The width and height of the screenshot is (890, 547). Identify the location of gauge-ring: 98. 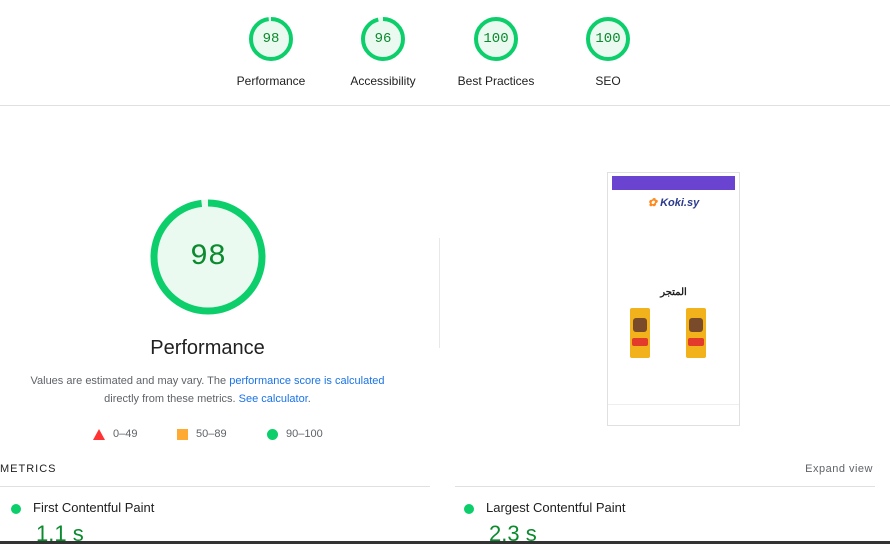
(271, 39).